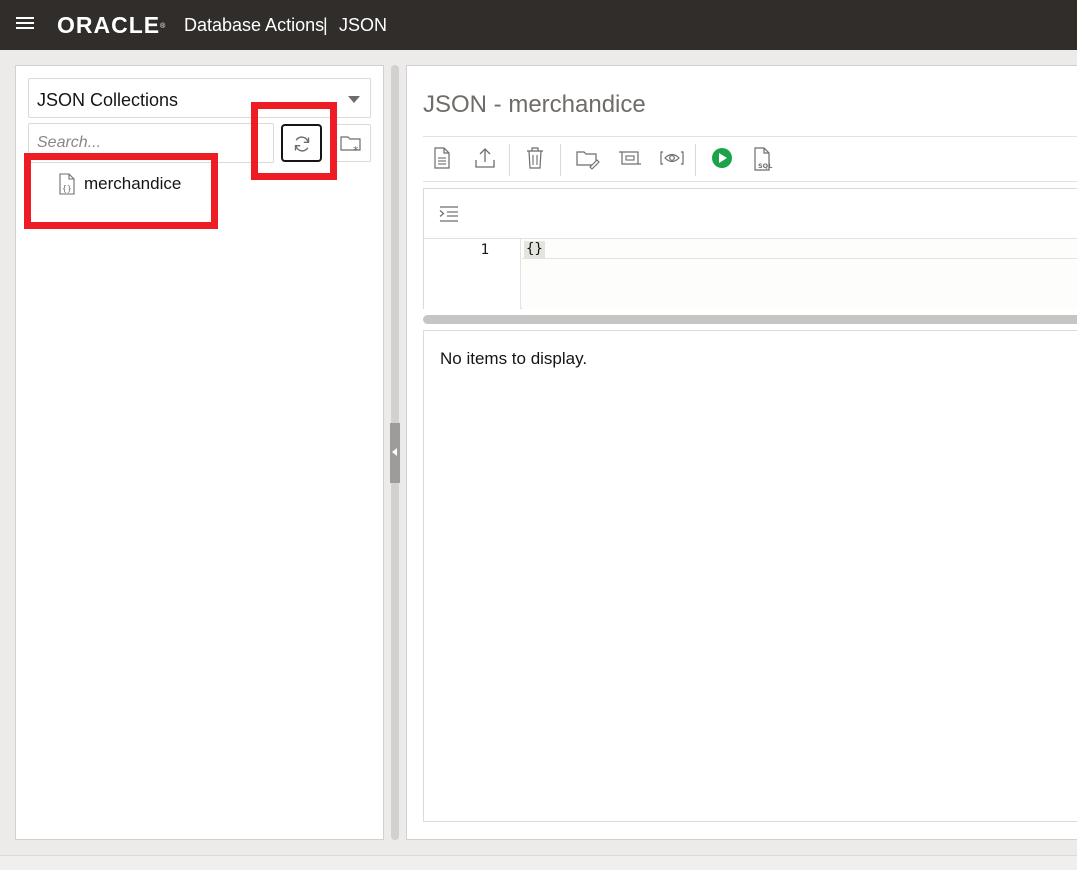 The height and width of the screenshot is (870, 1077). I want to click on collection-type-select: JSON Collections, so click(199, 98).